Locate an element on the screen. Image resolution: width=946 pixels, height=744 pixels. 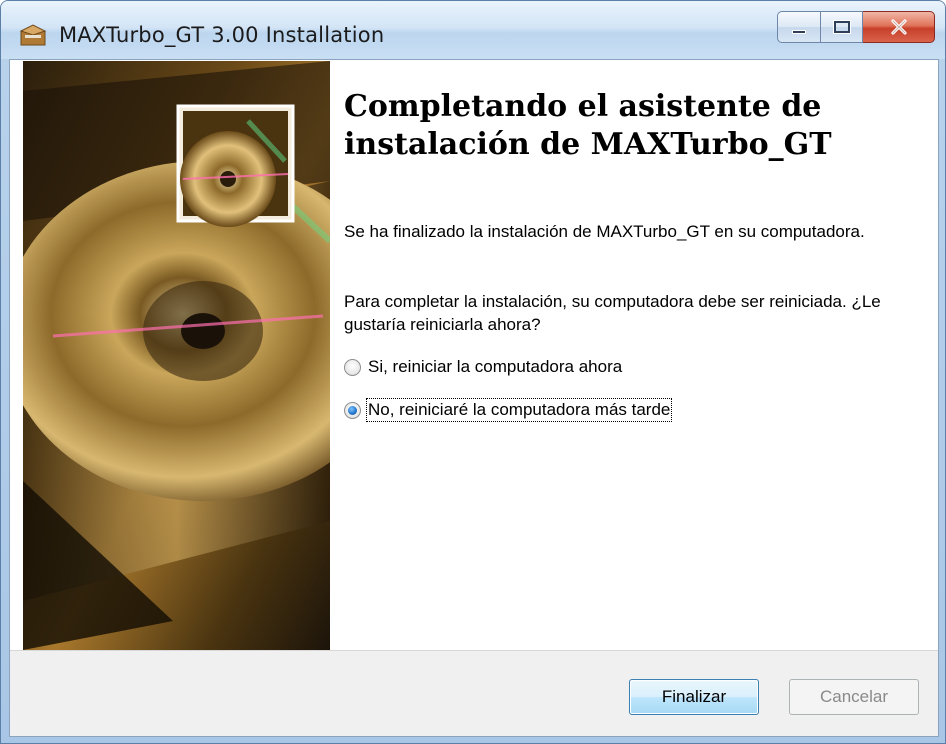
restart-now-option: Si, reiniciar la computadora ahora is located at coordinates (483, 367).